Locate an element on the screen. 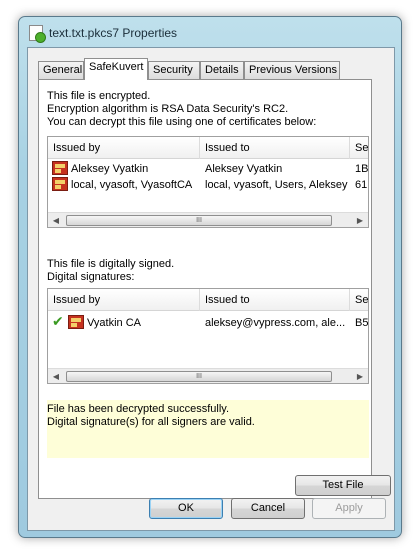  signatures-list-header: Issued by Issued to Seri is located at coordinates (208, 300).